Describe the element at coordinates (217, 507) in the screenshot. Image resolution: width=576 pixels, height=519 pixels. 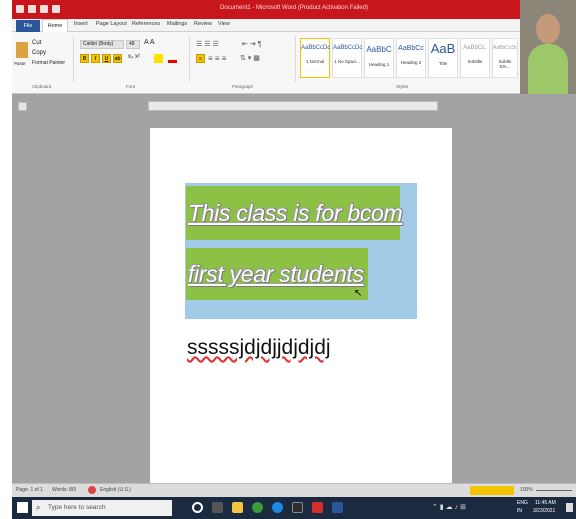
I see `task-view-icon` at that location.